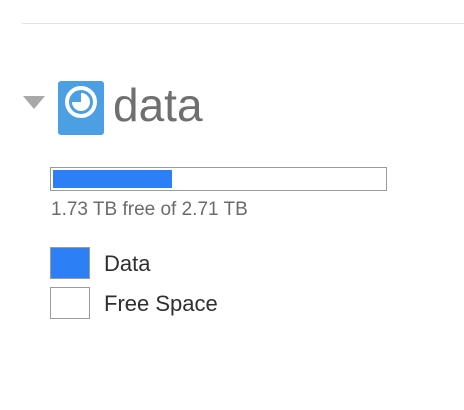 Image resolution: width=464 pixels, height=410 pixels. What do you see at coordinates (70, 303) in the screenshot?
I see `legend-swatch-free-space` at bounding box center [70, 303].